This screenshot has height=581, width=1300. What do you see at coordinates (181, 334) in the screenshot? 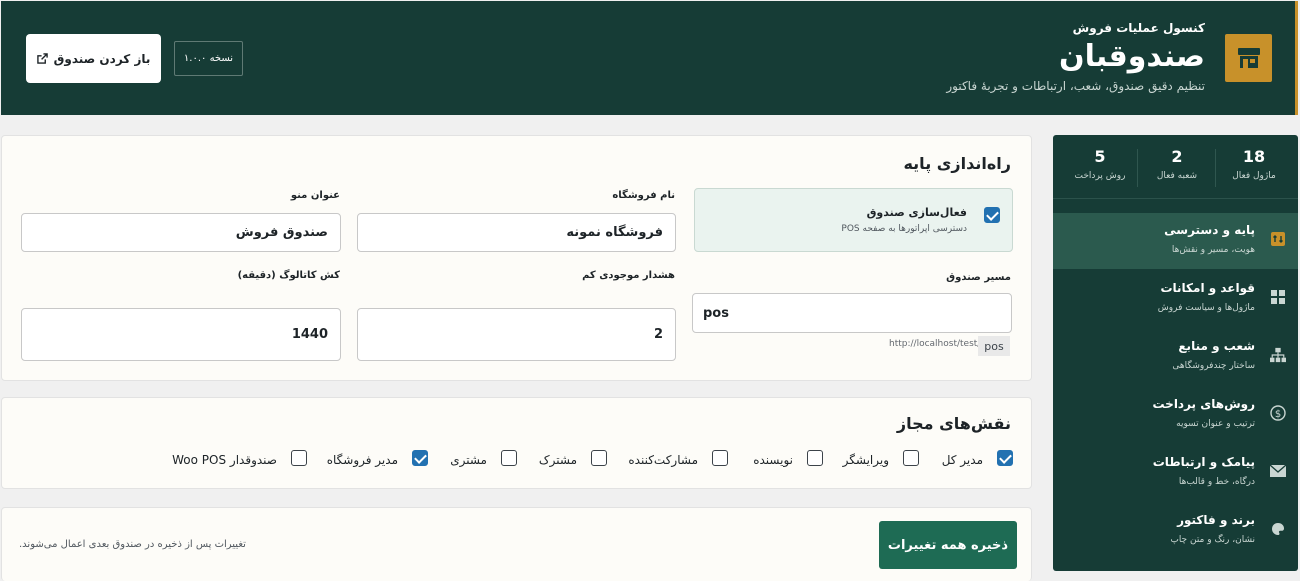
I see `catalog-cache-input: 1440` at bounding box center [181, 334].